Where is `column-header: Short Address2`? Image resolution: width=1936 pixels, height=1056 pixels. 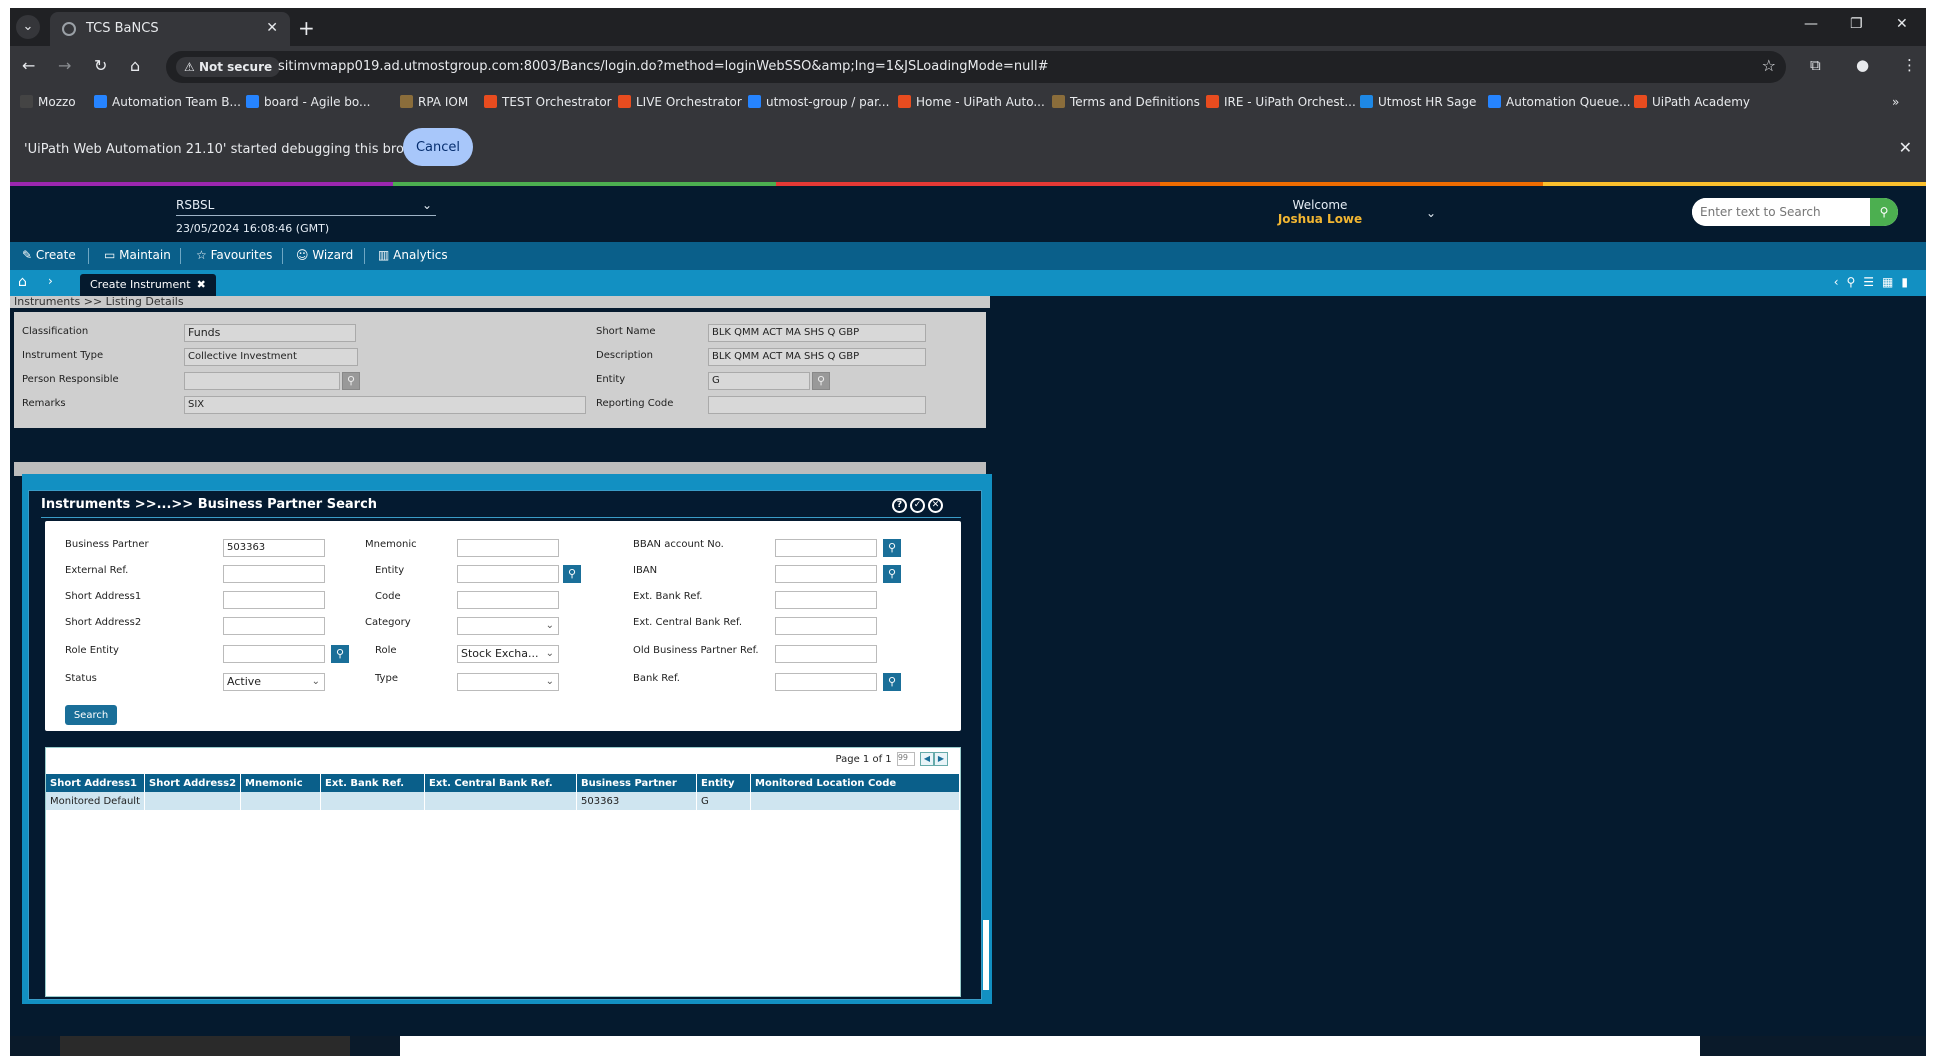
column-header: Short Address2 is located at coordinates (193, 783).